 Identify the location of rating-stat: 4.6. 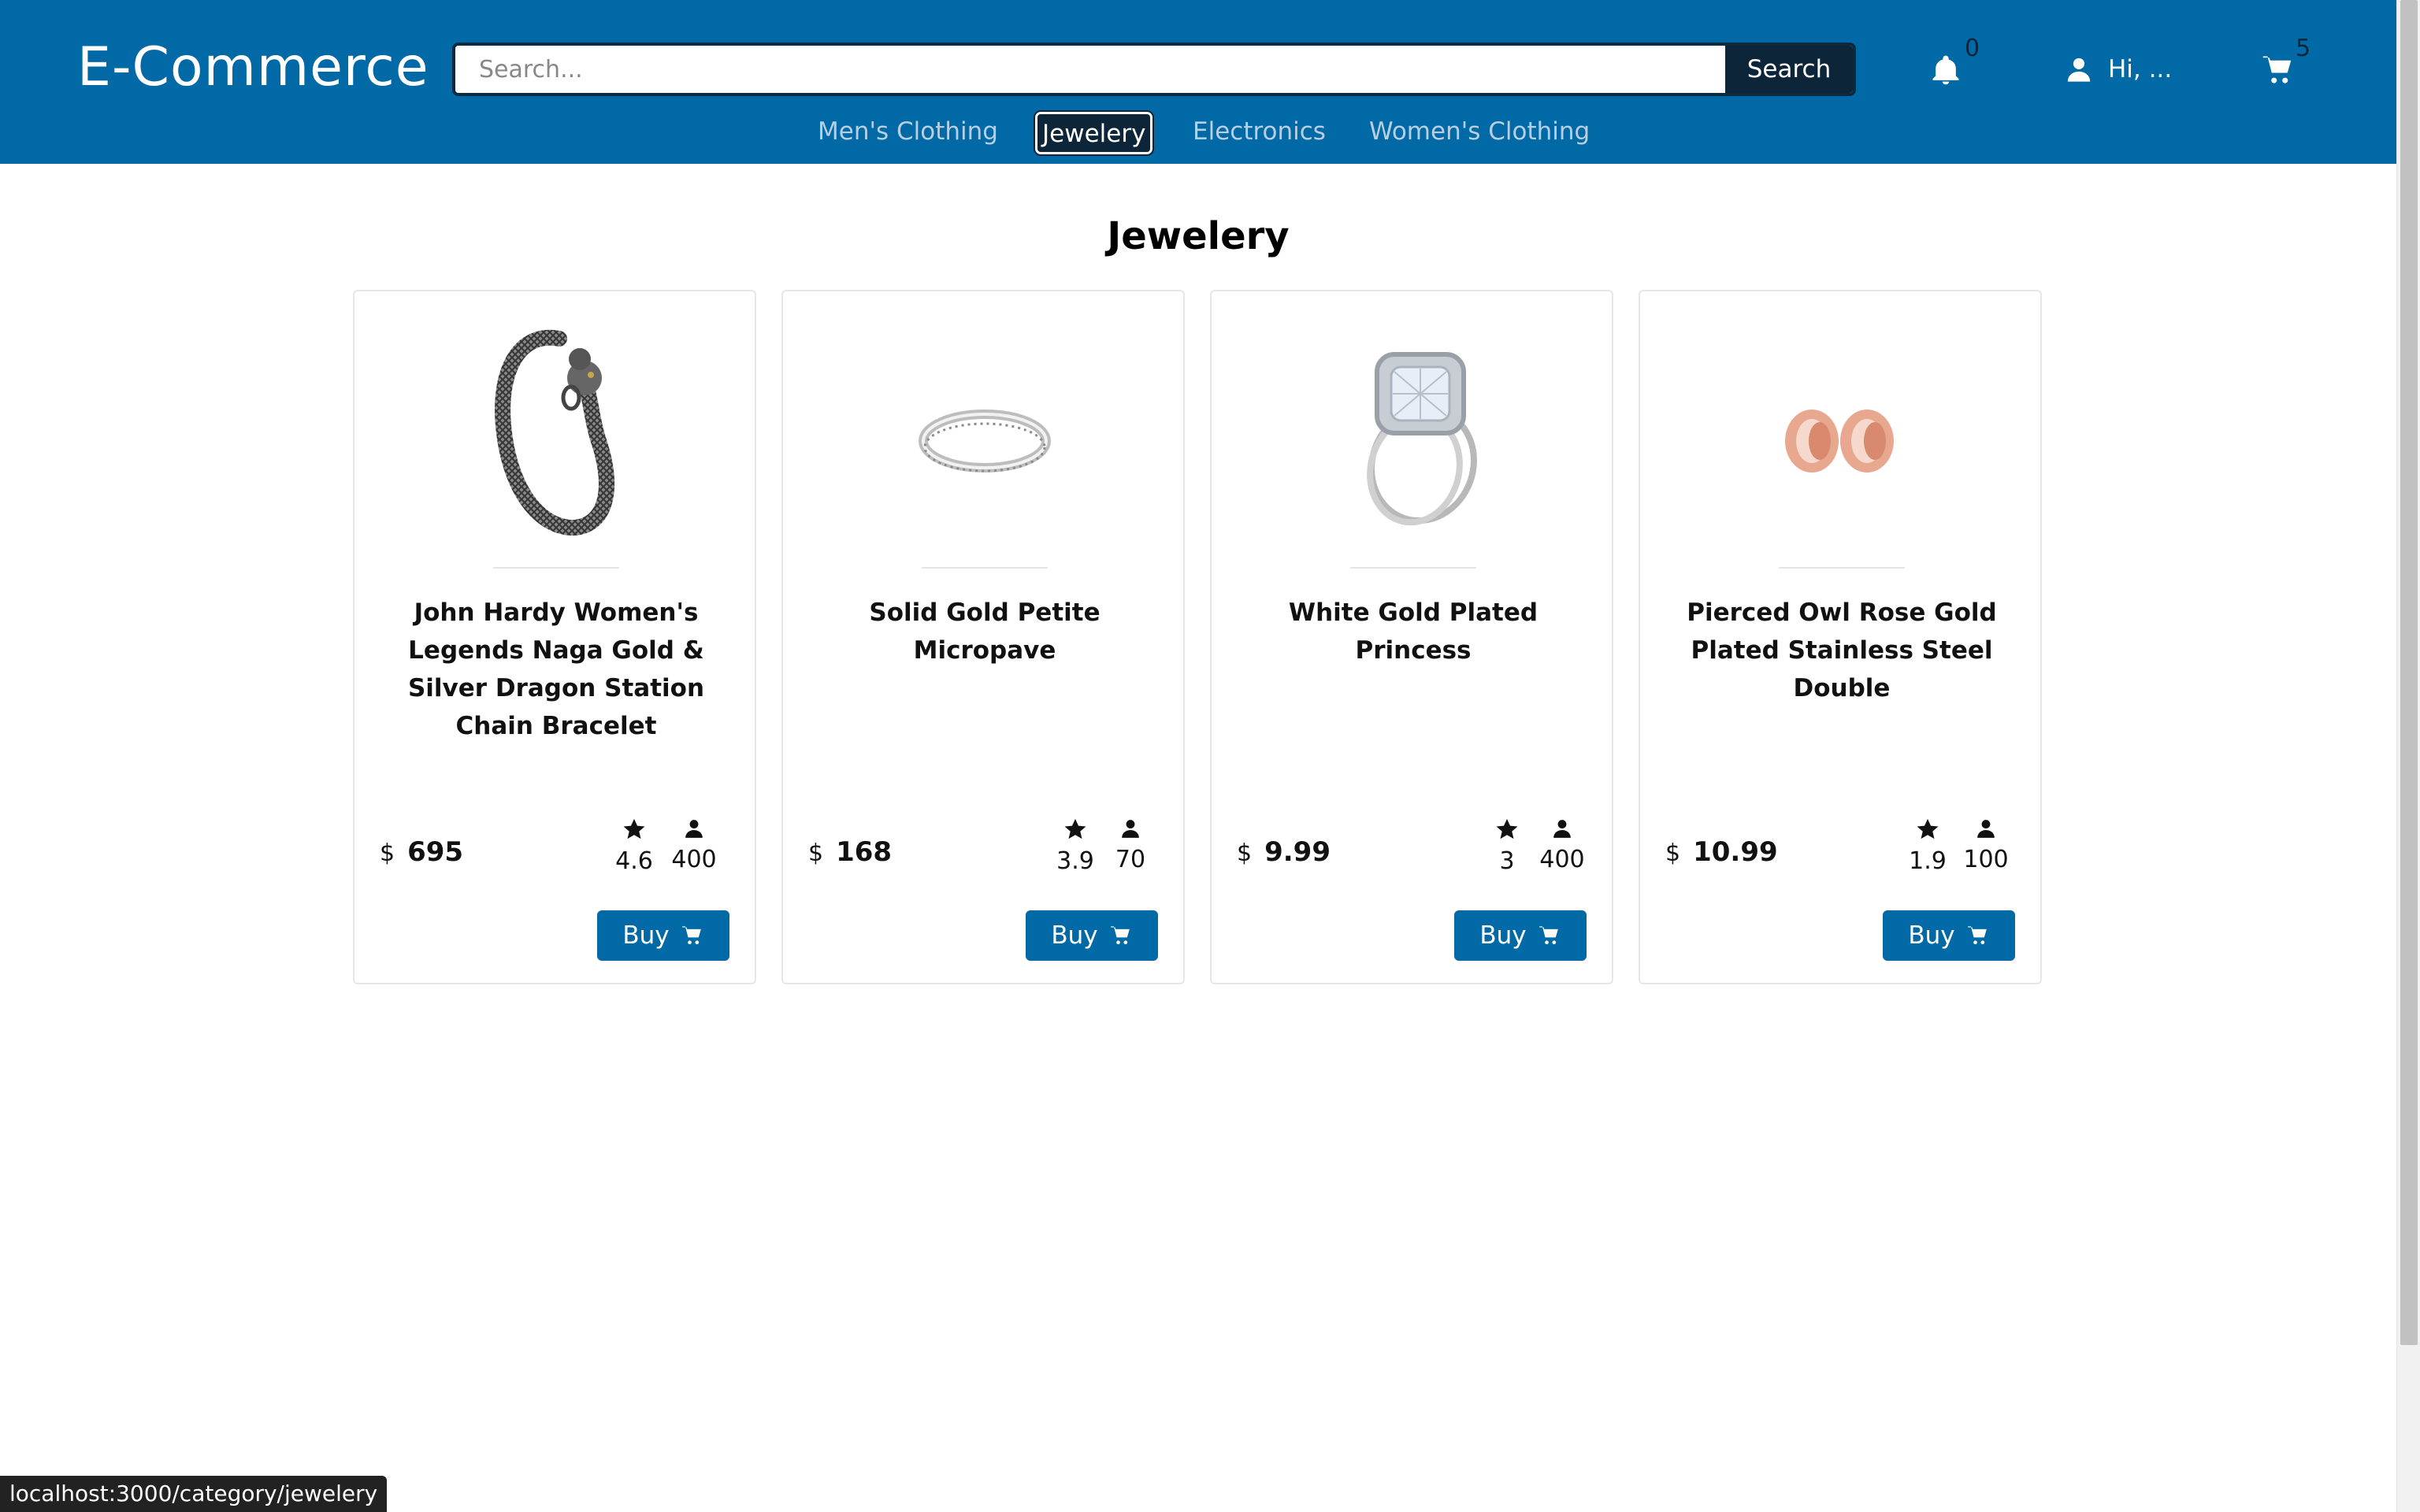
(634, 846).